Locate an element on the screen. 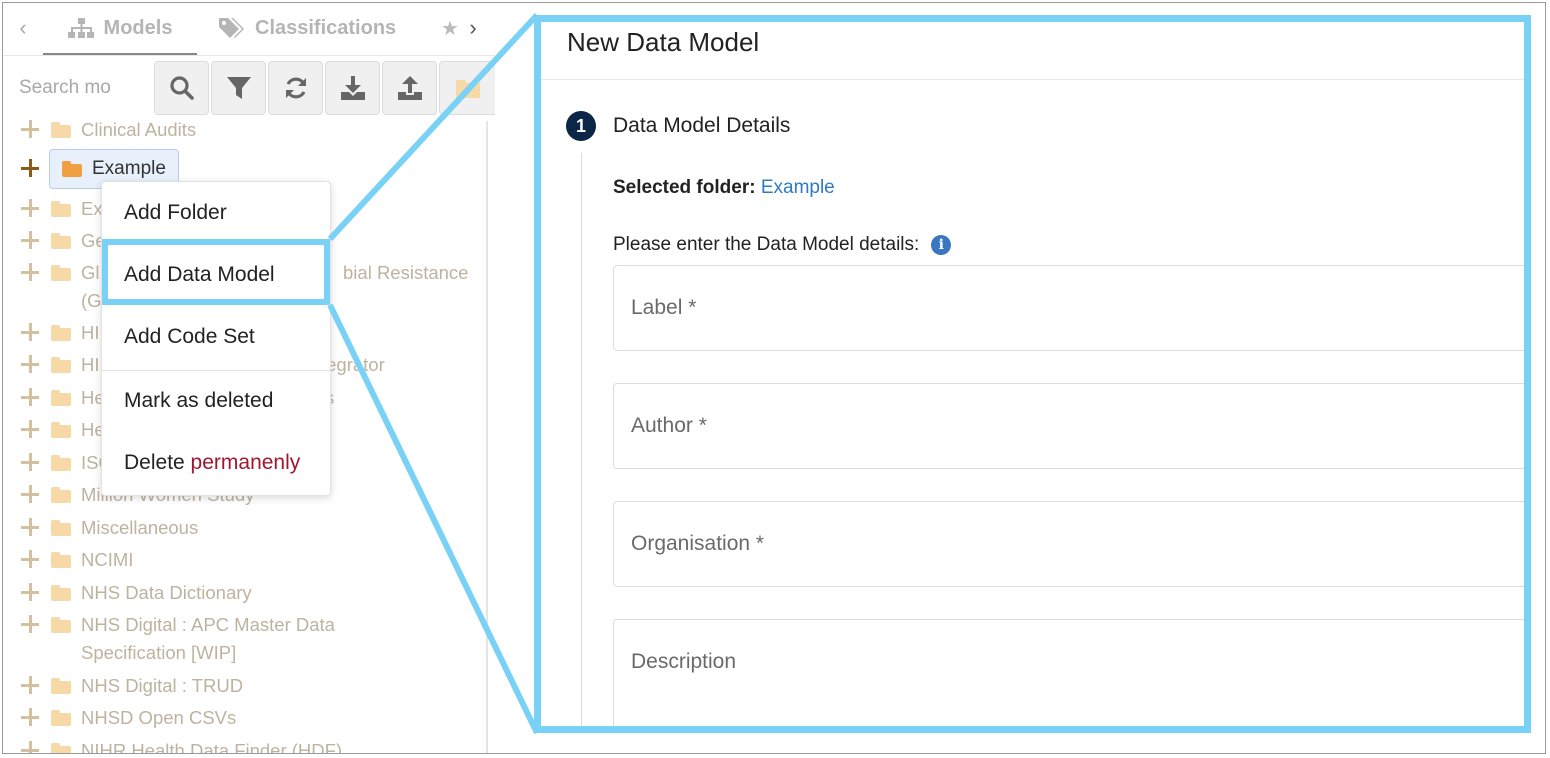  tab-favourites: ★ is located at coordinates (450, 28).